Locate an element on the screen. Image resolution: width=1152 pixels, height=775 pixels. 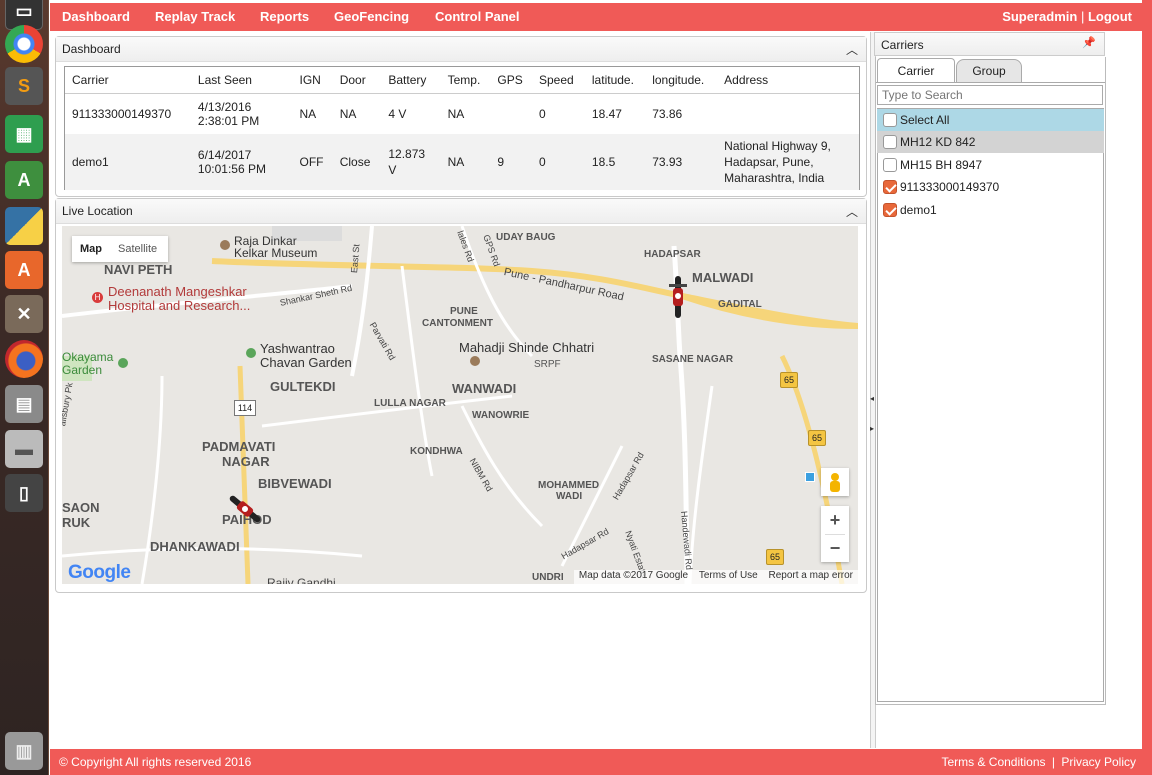
pin-icon: 📌 is located at coordinates (1089, 42).